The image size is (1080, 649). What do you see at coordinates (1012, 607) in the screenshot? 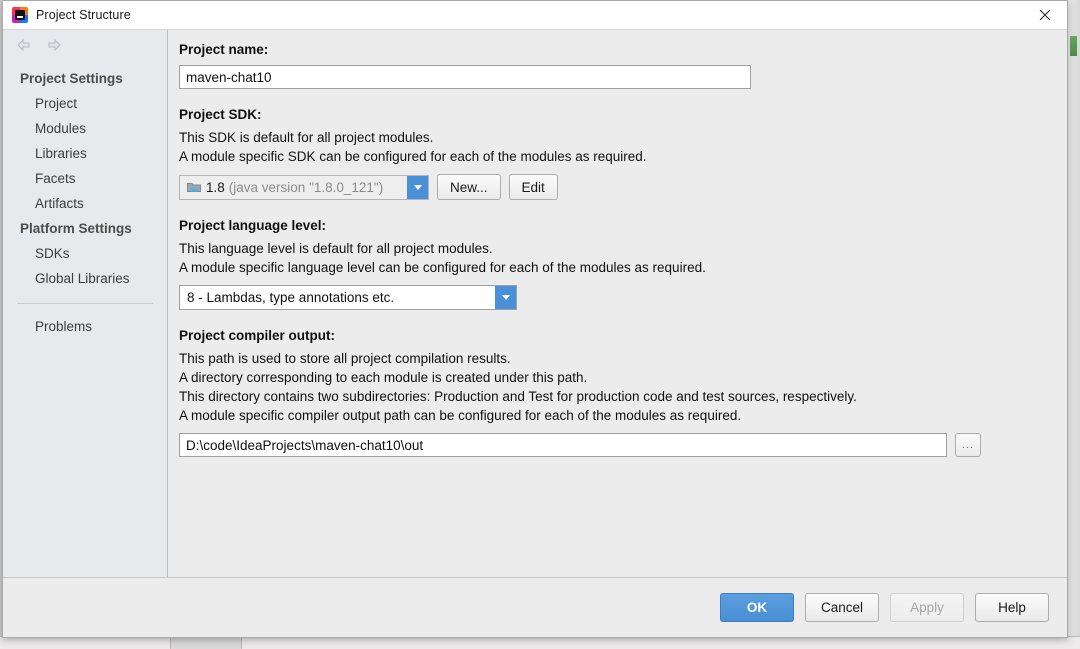
I see `help-button: Help` at bounding box center [1012, 607].